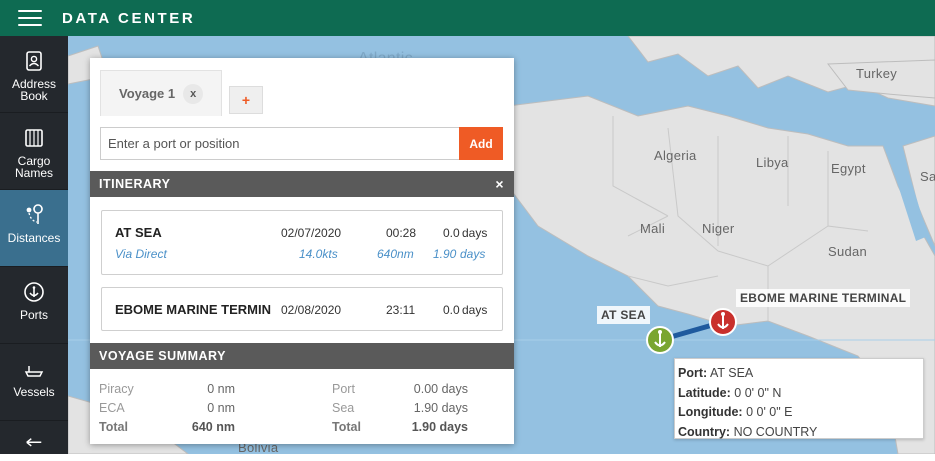  What do you see at coordinates (318, 254) in the screenshot?
I see `leg-speed: 14.0kts` at bounding box center [318, 254].